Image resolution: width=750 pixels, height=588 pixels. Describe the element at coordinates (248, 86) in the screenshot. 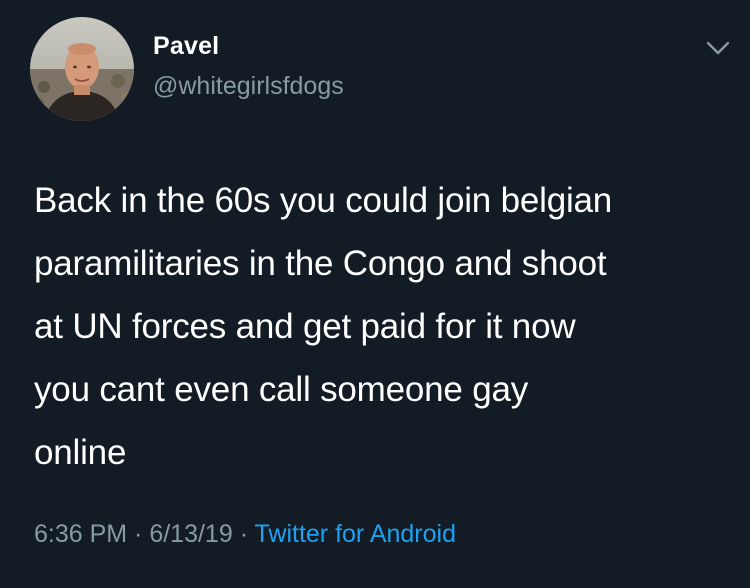

I see `user-handle: @whitegirlsfdogs` at that location.